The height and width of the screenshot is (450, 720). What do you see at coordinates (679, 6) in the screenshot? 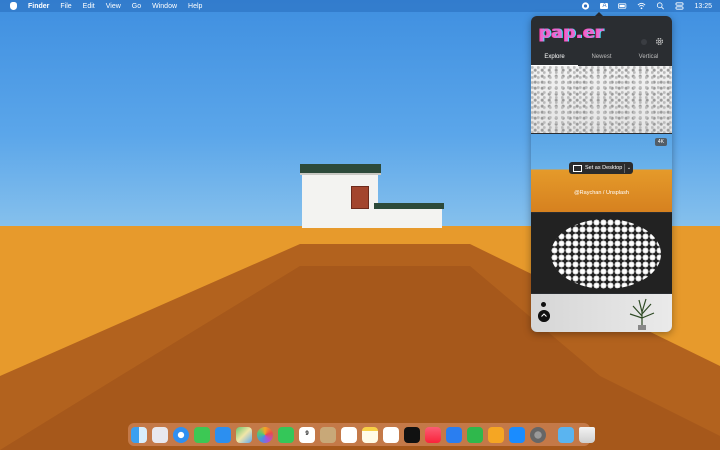
I see `control-center-icon` at bounding box center [679, 6].